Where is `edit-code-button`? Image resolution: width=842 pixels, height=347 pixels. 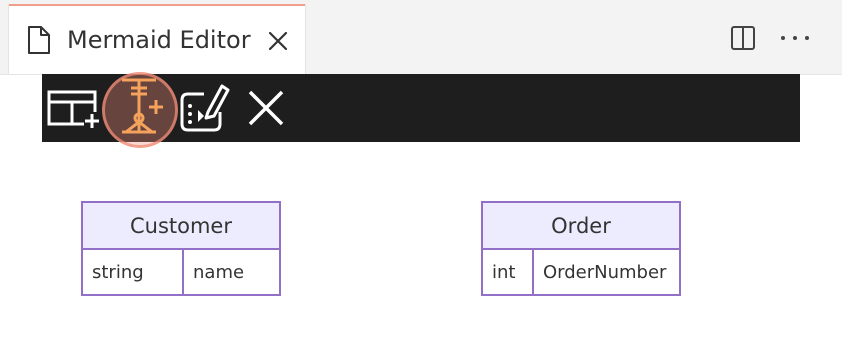 edit-code-button is located at coordinates (204, 108).